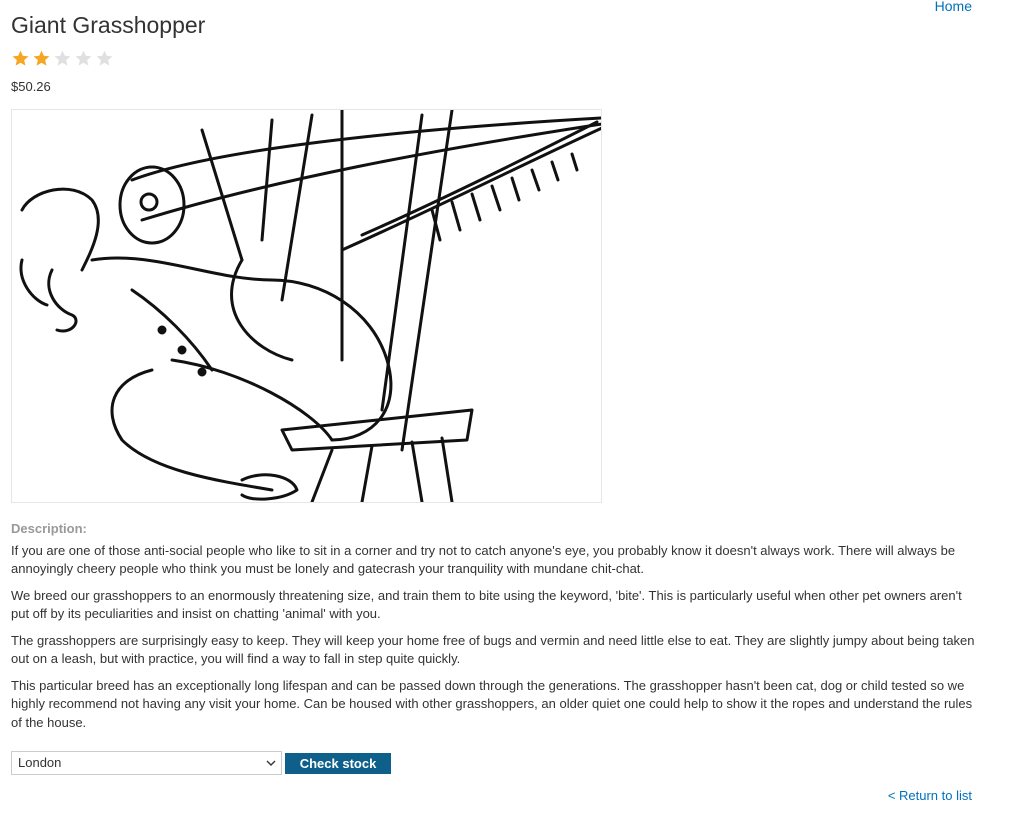  Describe the element at coordinates (930, 795) in the screenshot. I see `return-to-list-link: < Return to list` at that location.